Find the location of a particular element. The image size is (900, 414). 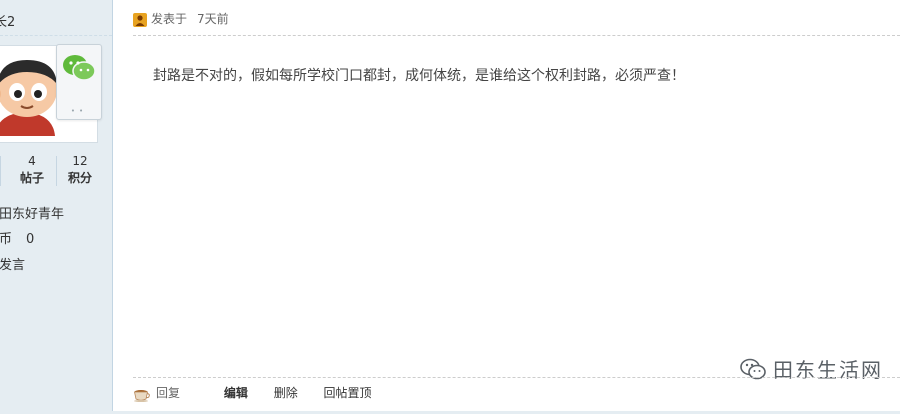

delete-button: 删除 is located at coordinates (286, 392).